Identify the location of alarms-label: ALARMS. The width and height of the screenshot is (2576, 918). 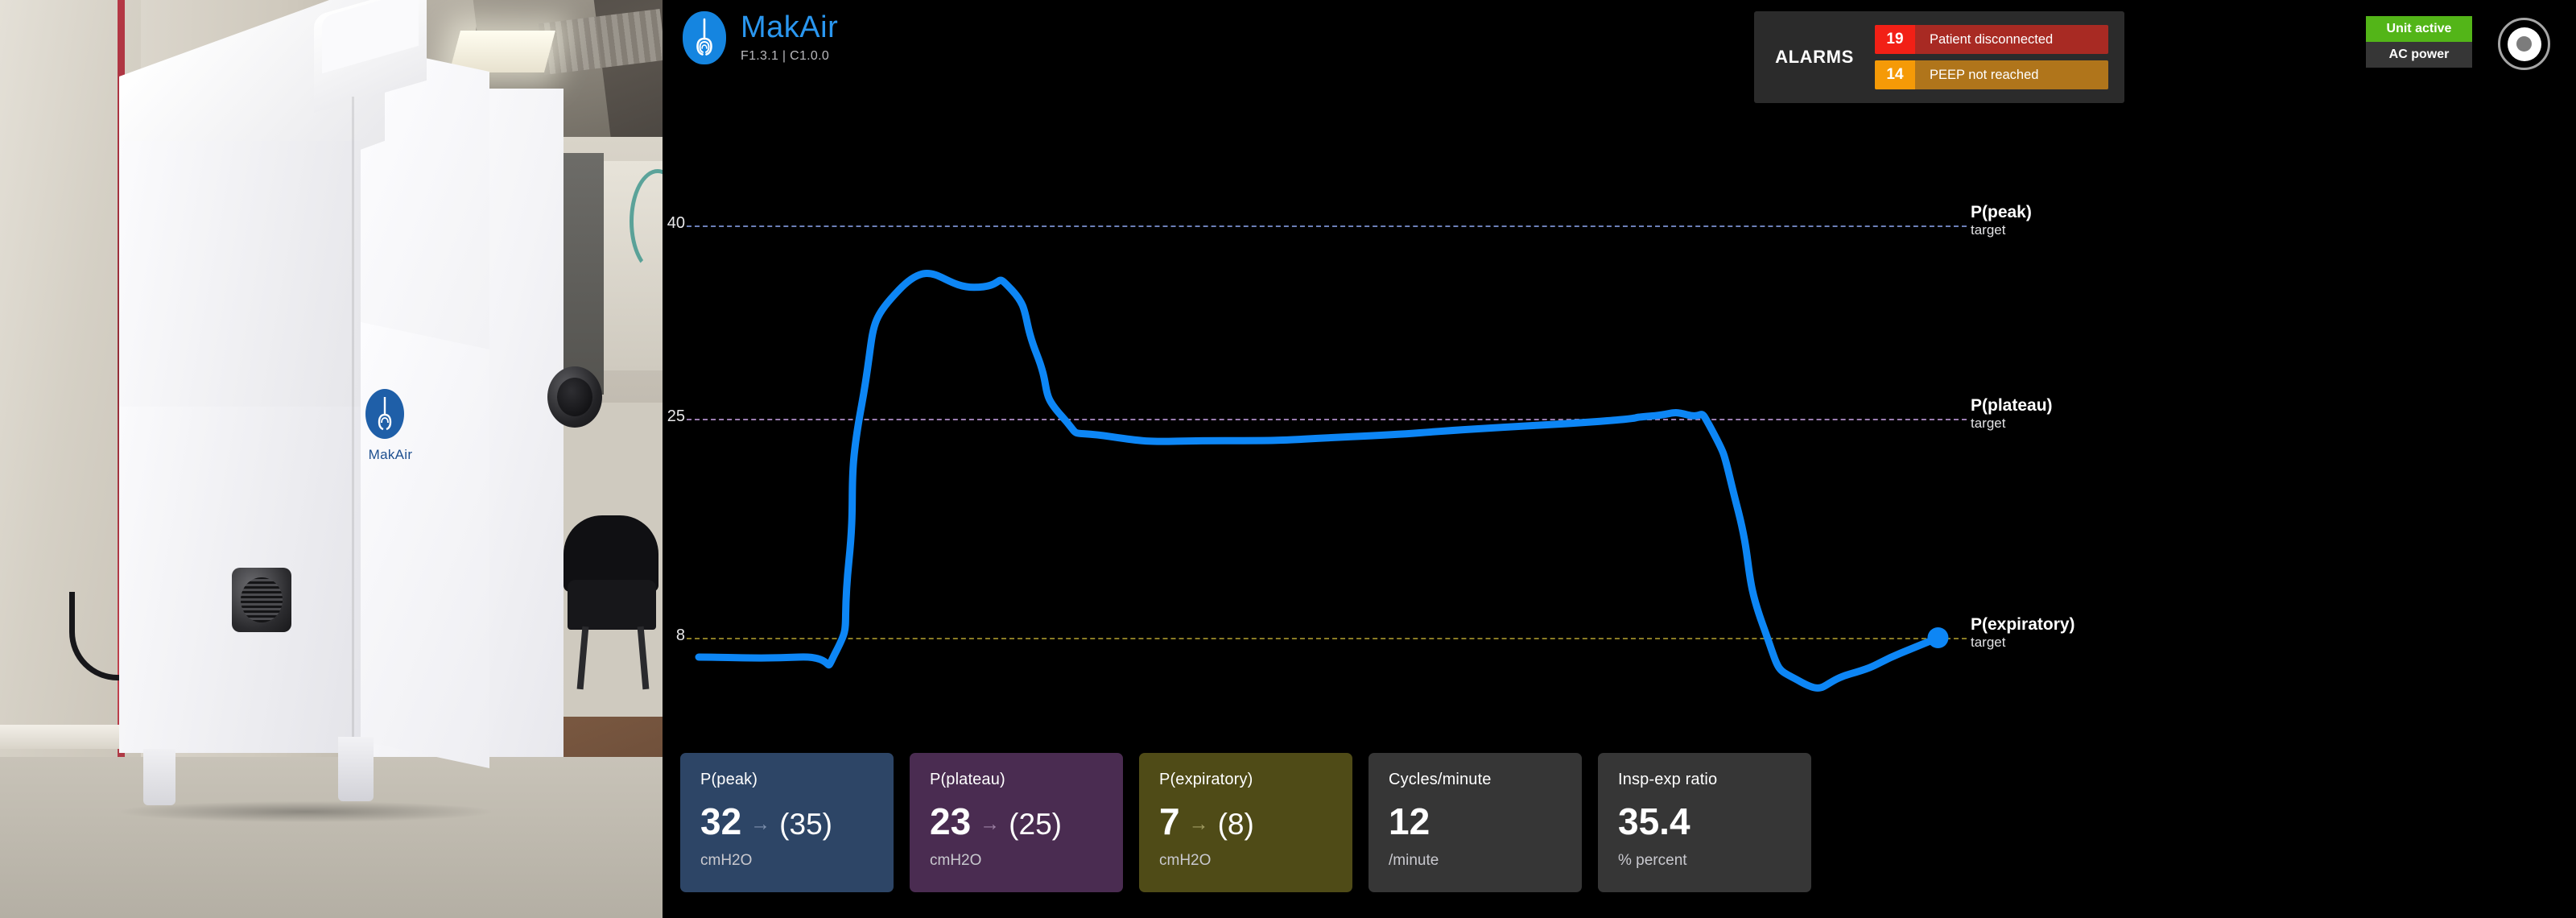
(1814, 57).